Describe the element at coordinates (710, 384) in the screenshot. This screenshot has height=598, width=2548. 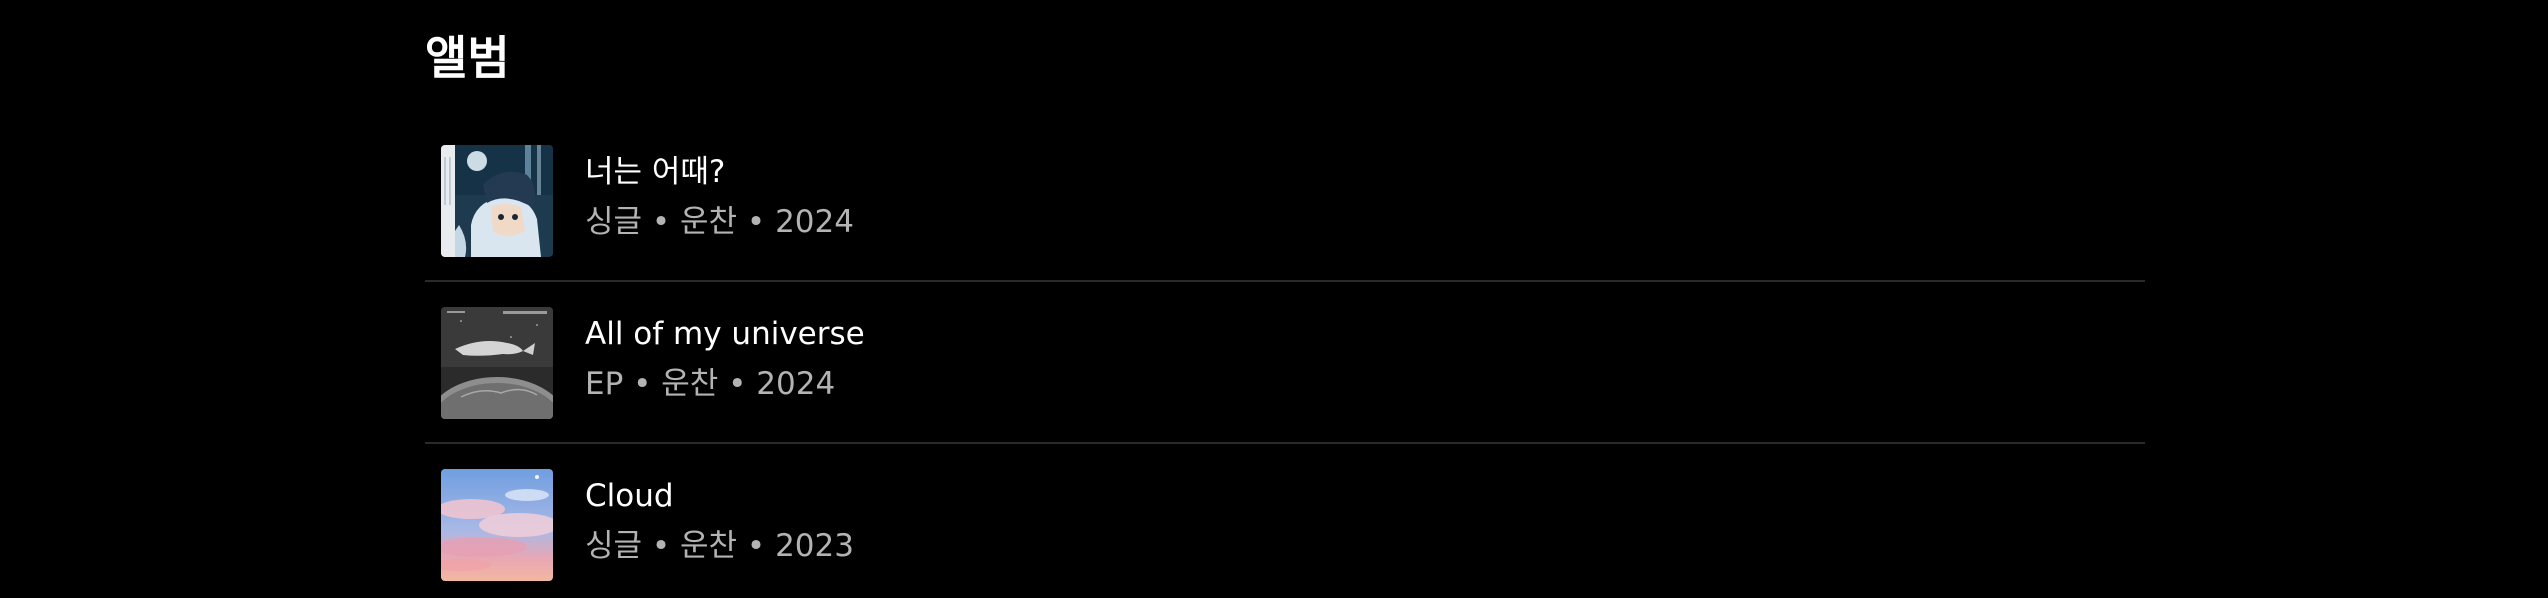
I see `album-meta: EP • 운찬 • 2024` at that location.